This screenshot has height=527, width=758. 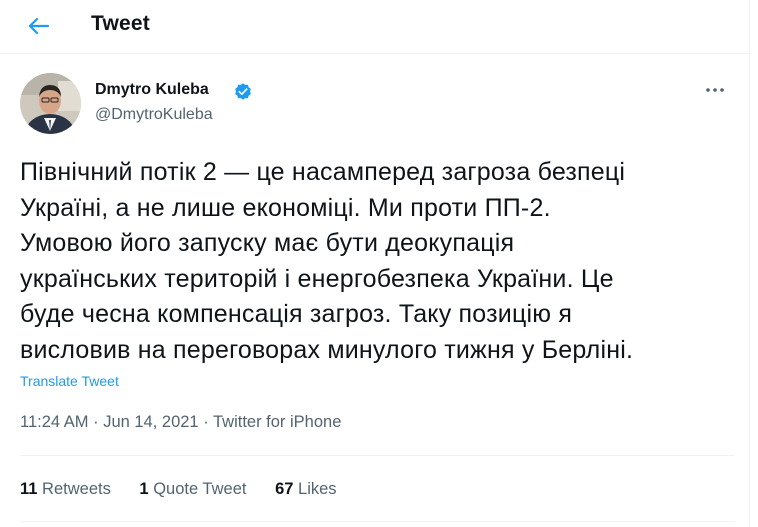 I want to click on likes-count: 67, so click(x=284, y=489).